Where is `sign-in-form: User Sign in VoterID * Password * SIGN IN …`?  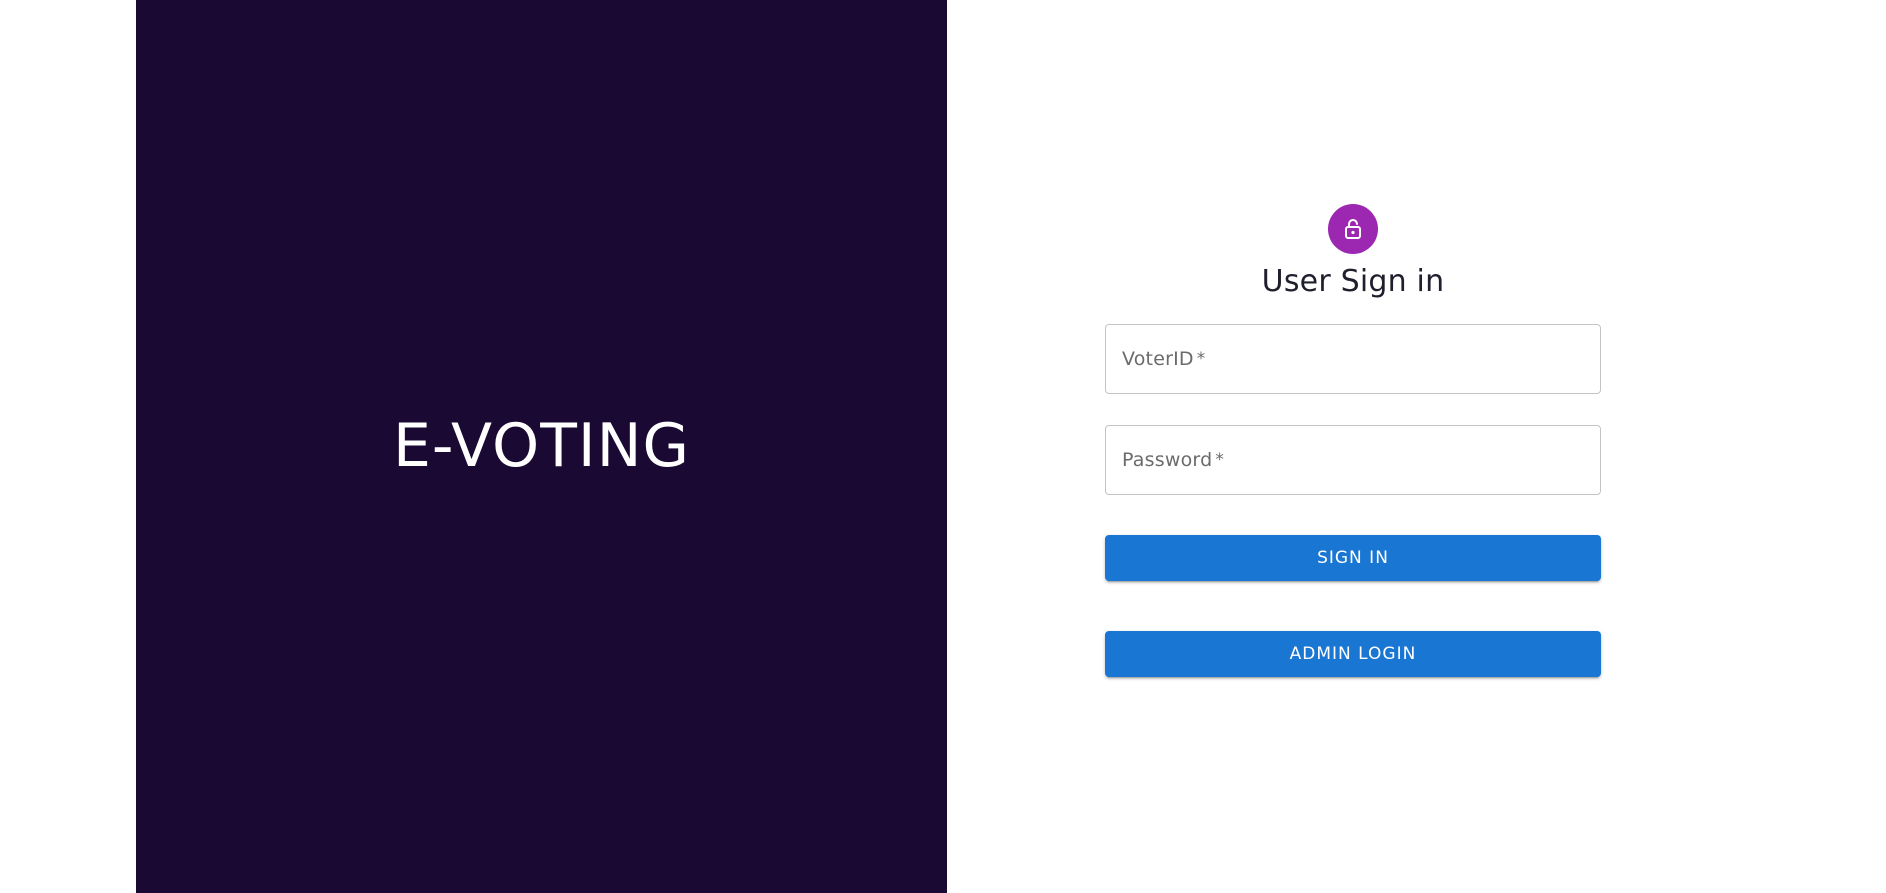
sign-in-form: User Sign in VoterID * Password * SIGN IN … is located at coordinates (1353, 440).